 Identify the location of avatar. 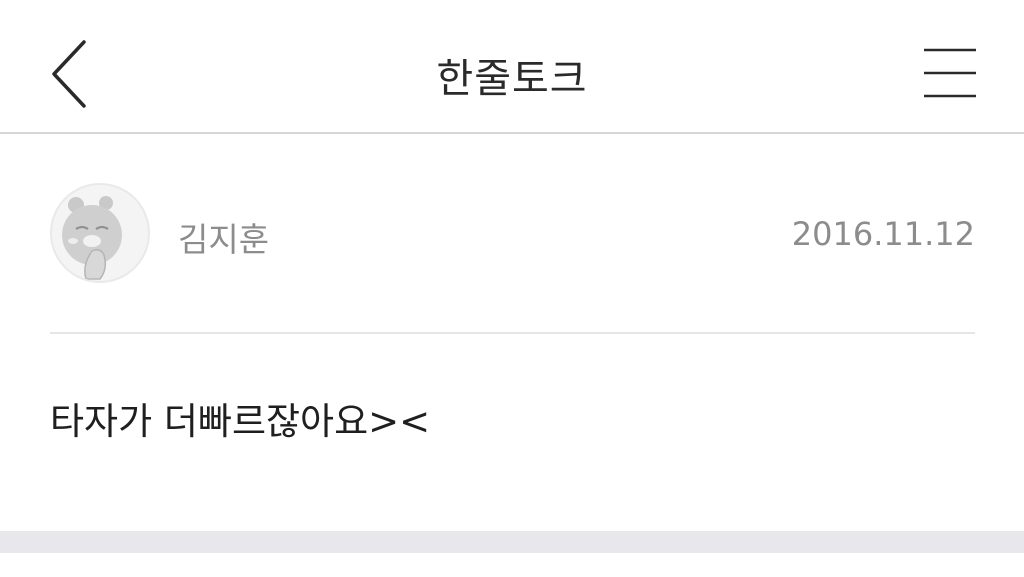
(100, 233).